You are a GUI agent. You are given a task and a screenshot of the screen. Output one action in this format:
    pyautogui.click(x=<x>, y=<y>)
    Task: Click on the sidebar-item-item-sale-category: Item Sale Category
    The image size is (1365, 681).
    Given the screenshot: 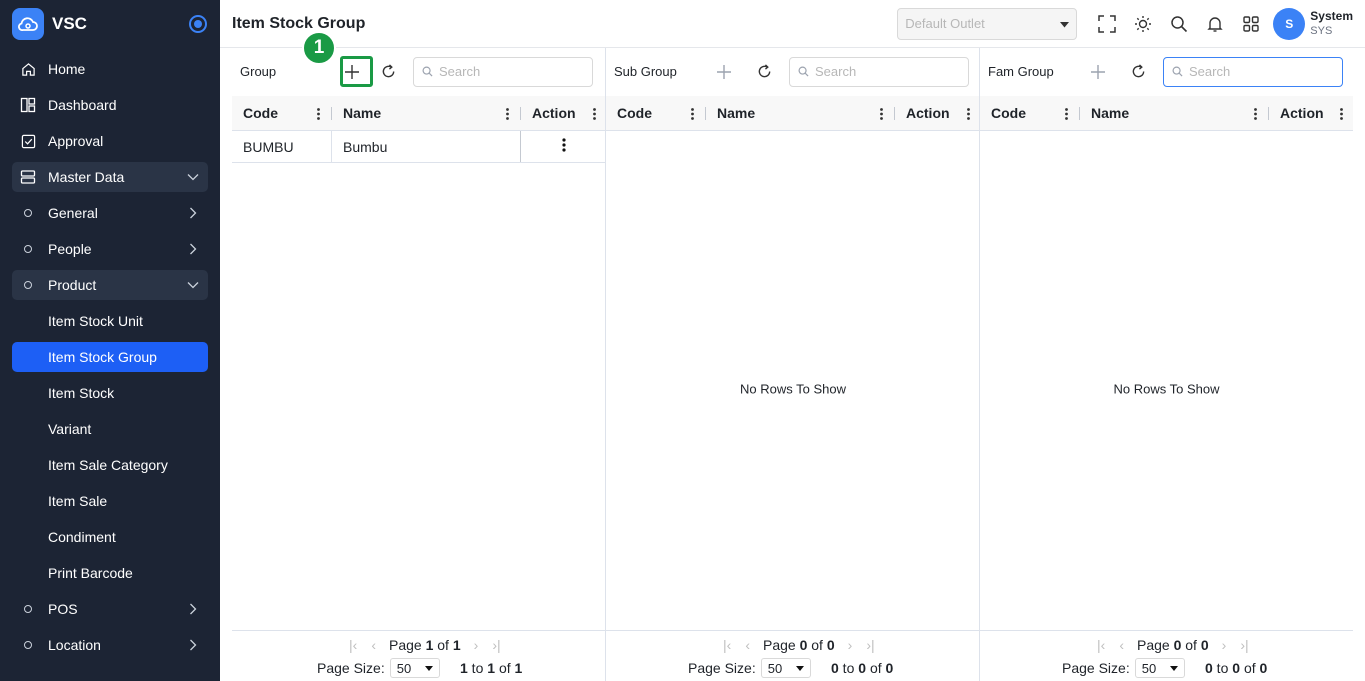 What is the action you would take?
    pyautogui.click(x=110, y=465)
    